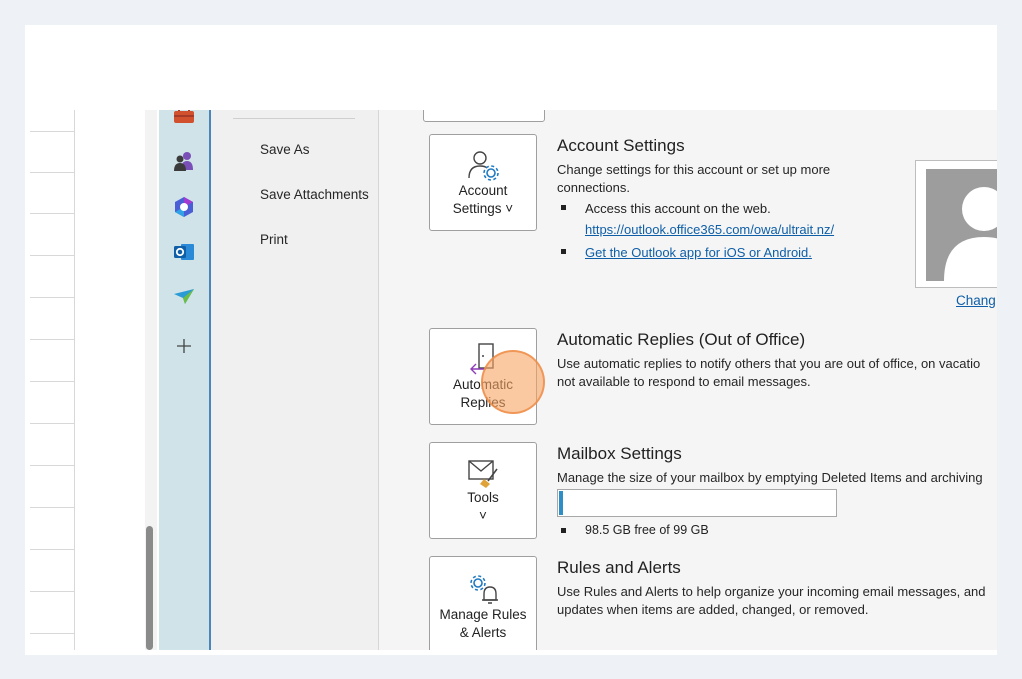  I want to click on web-access-text: Access this account on the web., so click(678, 208).